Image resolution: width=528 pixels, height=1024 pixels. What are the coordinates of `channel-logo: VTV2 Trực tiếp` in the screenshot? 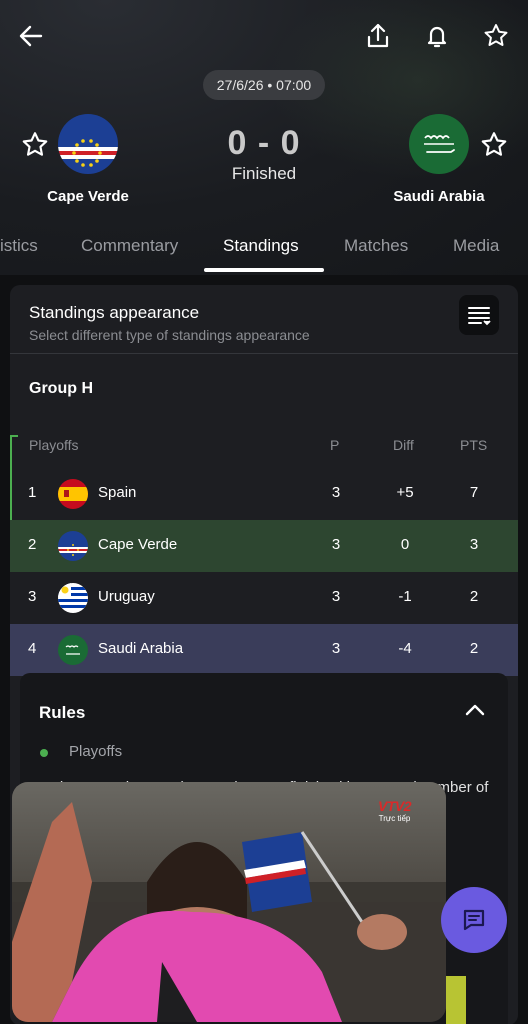 It's located at (395, 810).